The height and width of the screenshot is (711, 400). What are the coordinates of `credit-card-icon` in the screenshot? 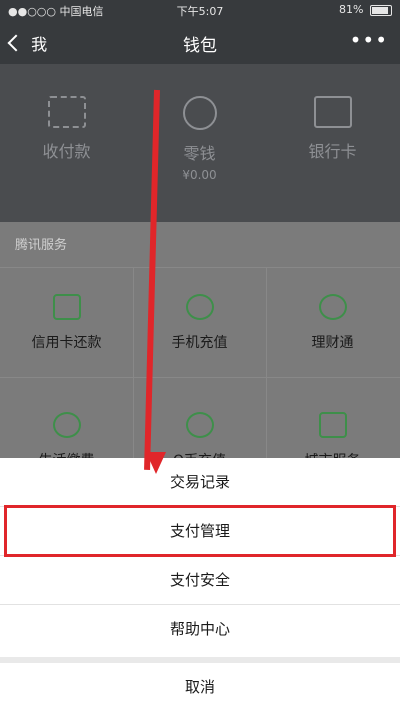 It's located at (66, 307).